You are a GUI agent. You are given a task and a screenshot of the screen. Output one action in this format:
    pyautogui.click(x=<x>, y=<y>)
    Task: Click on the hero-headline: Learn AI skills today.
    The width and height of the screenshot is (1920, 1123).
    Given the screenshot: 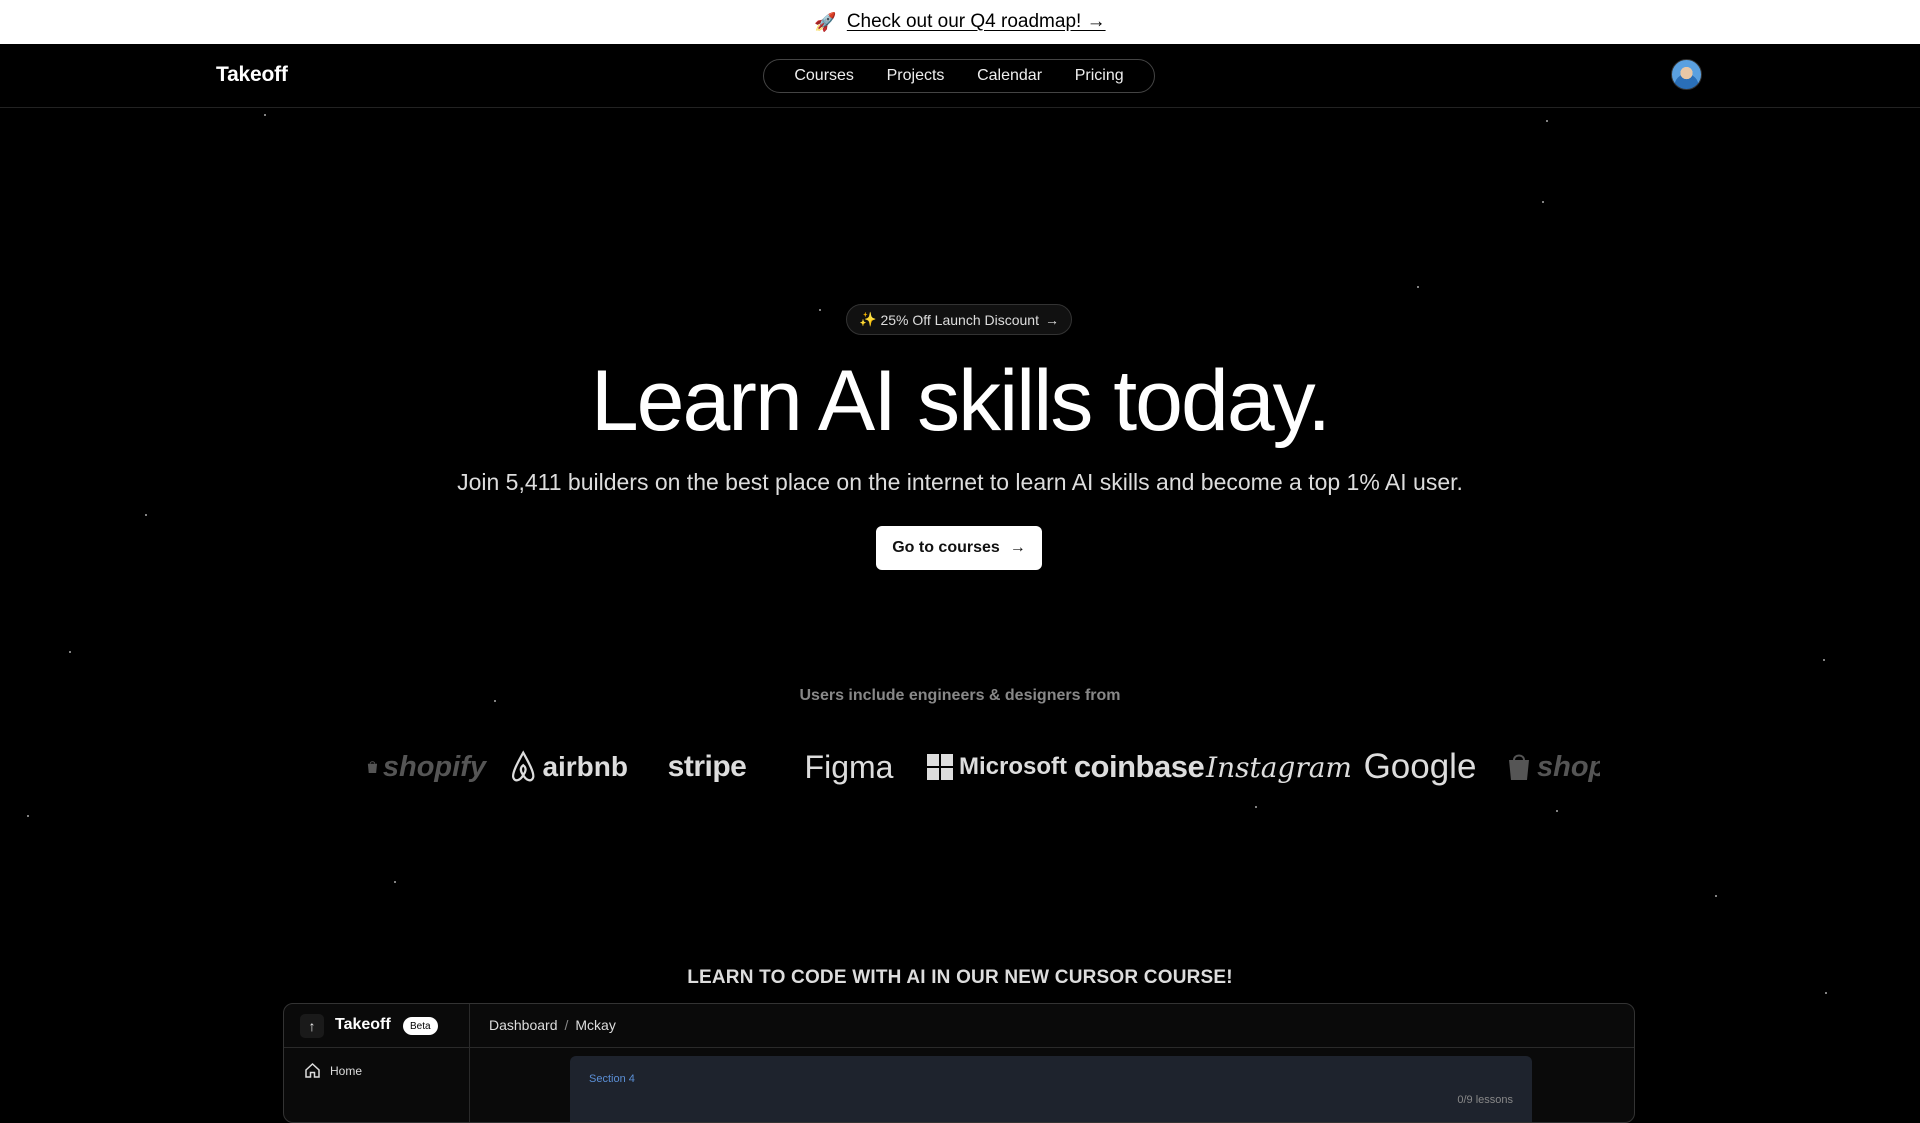 What is the action you would take?
    pyautogui.click(x=960, y=401)
    